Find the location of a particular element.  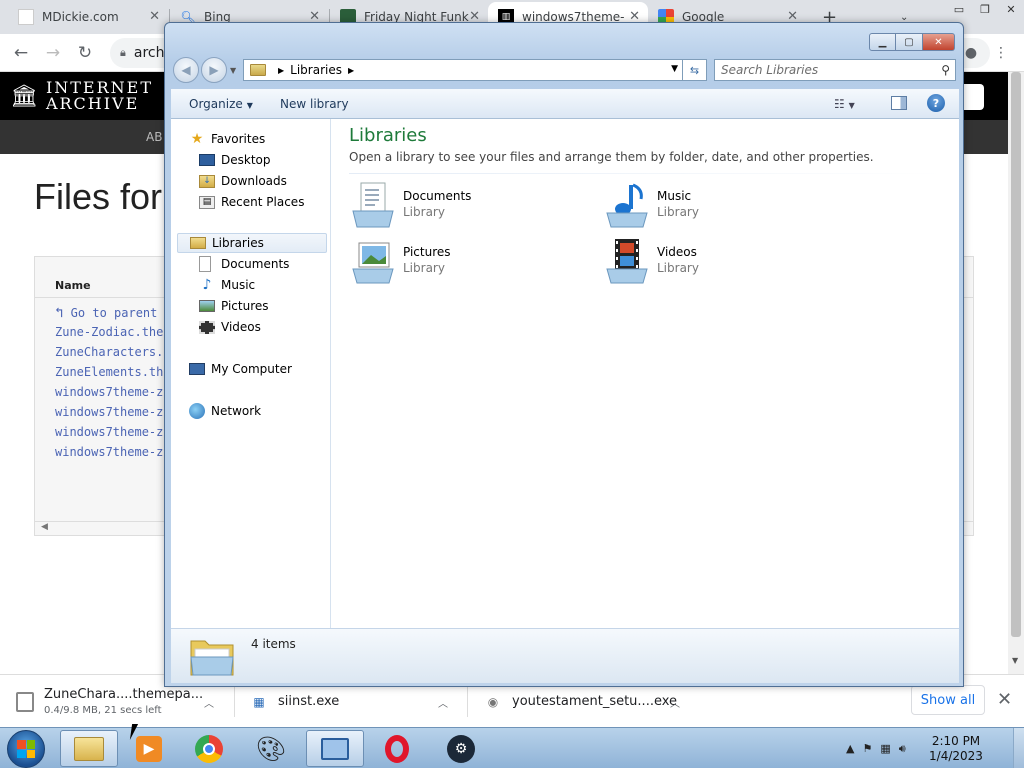

nav-my-computer: My Computer is located at coordinates (240, 369).